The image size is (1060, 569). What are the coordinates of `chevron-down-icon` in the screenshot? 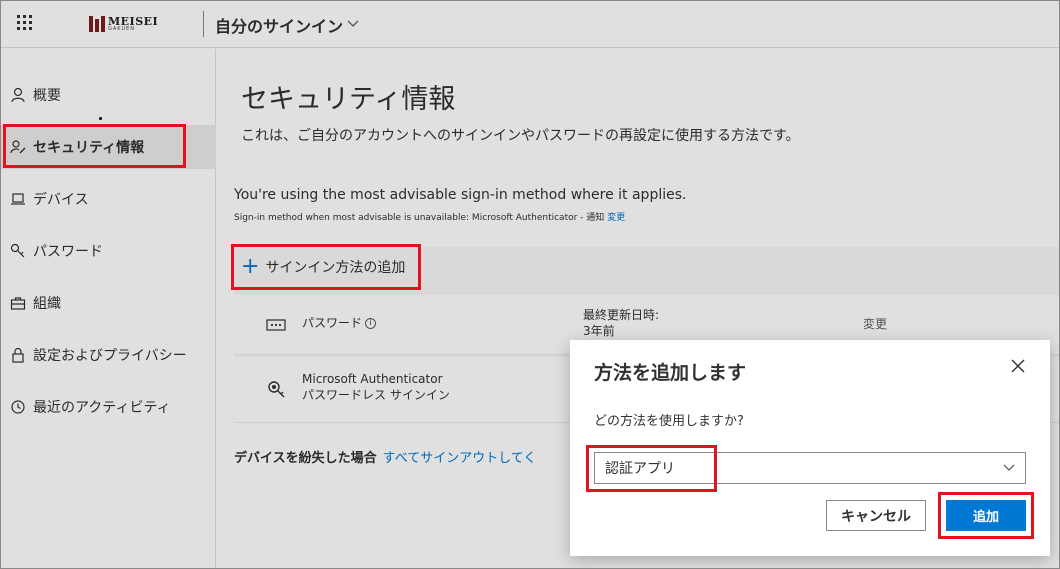 It's located at (1009, 467).